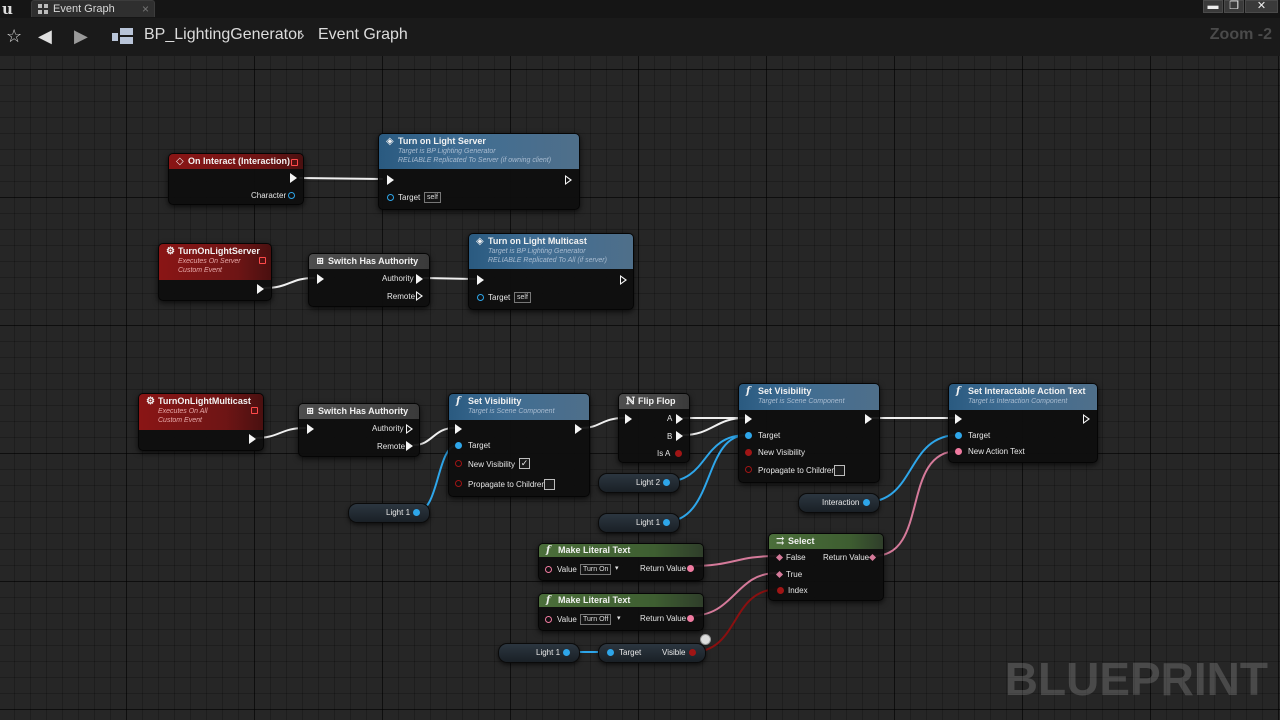 Image resolution: width=1280 pixels, height=720 pixels. Describe the element at coordinates (654, 428) in the screenshot. I see `macro-node-flip-flop: ℕ Flip Flop A B Is A` at that location.